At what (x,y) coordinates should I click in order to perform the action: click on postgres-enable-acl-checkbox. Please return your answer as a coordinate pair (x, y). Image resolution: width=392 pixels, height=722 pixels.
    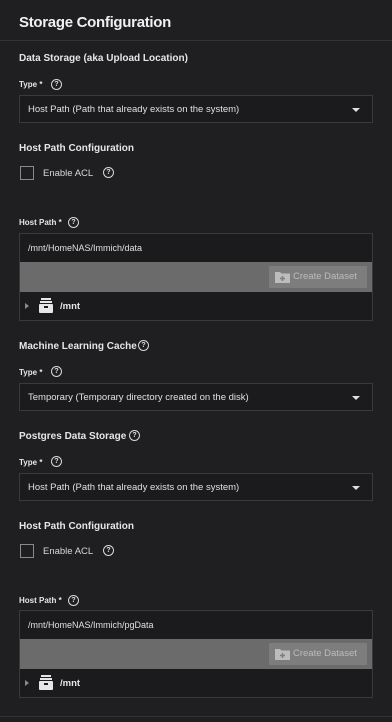
    Looking at the image, I should click on (27, 551).